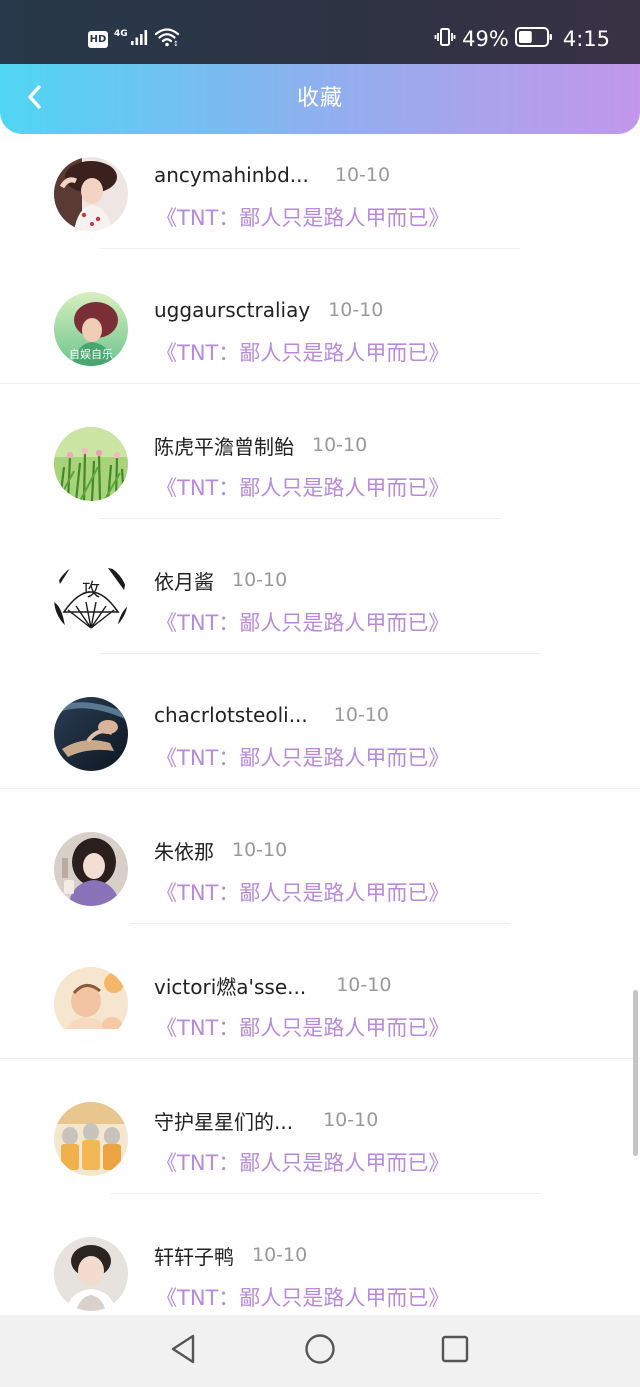 This screenshot has width=640, height=1387. I want to click on triangle-back-icon, so click(183, 1351).